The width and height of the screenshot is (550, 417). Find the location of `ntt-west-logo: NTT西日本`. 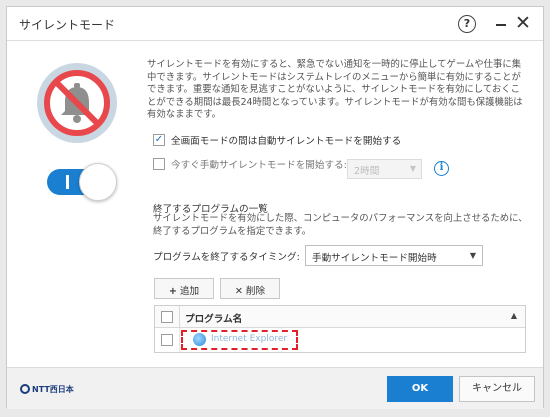

ntt-west-logo: NTT西日本 is located at coordinates (47, 389).